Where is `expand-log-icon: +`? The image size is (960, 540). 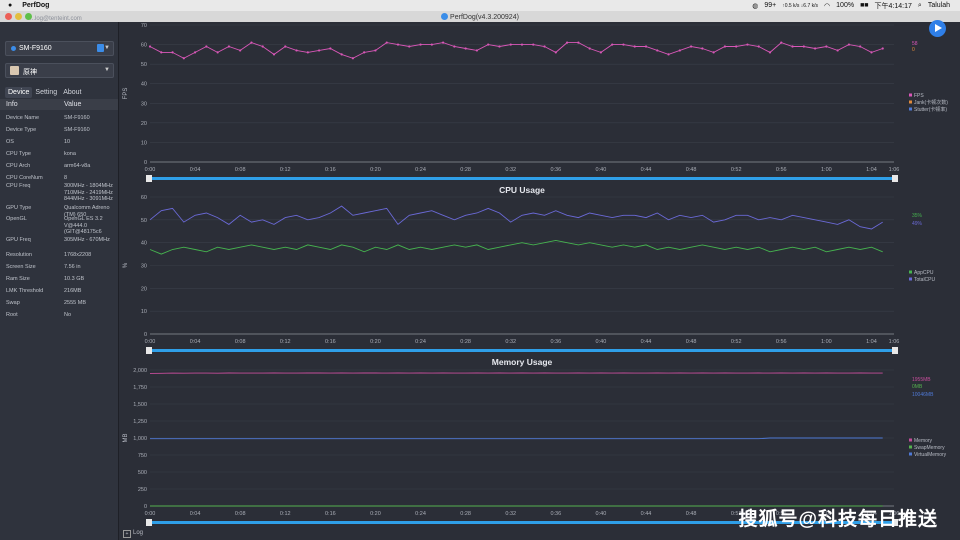
expand-log-icon: + is located at coordinates (127, 534).